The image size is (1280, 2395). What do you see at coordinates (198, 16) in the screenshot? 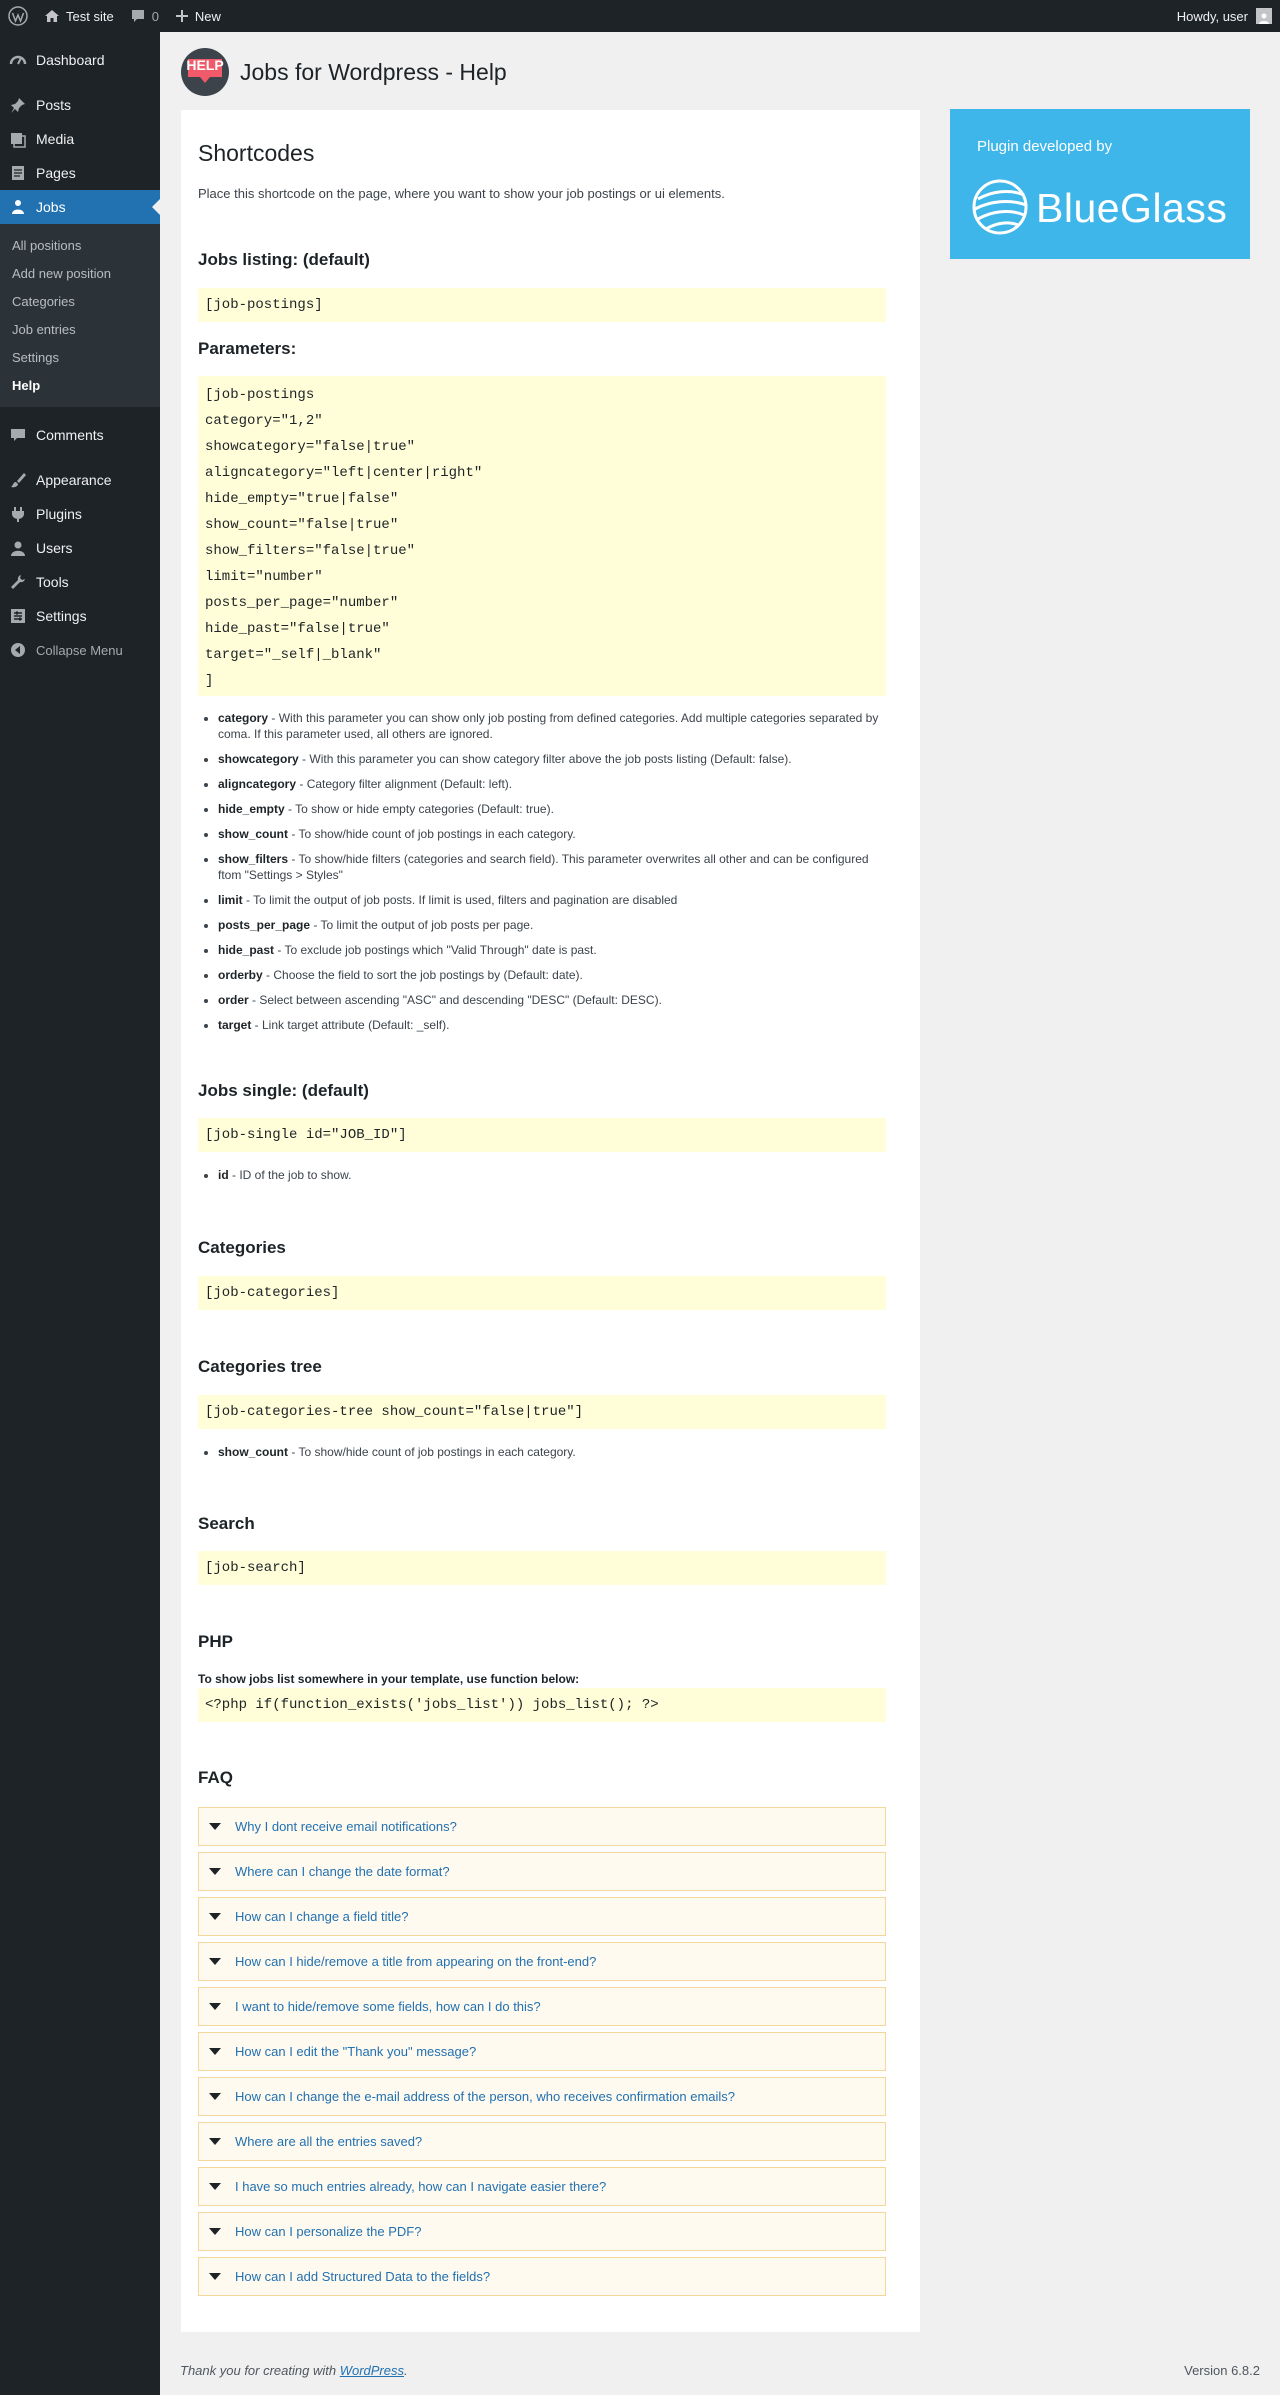
I see `new-content-link: New` at bounding box center [198, 16].